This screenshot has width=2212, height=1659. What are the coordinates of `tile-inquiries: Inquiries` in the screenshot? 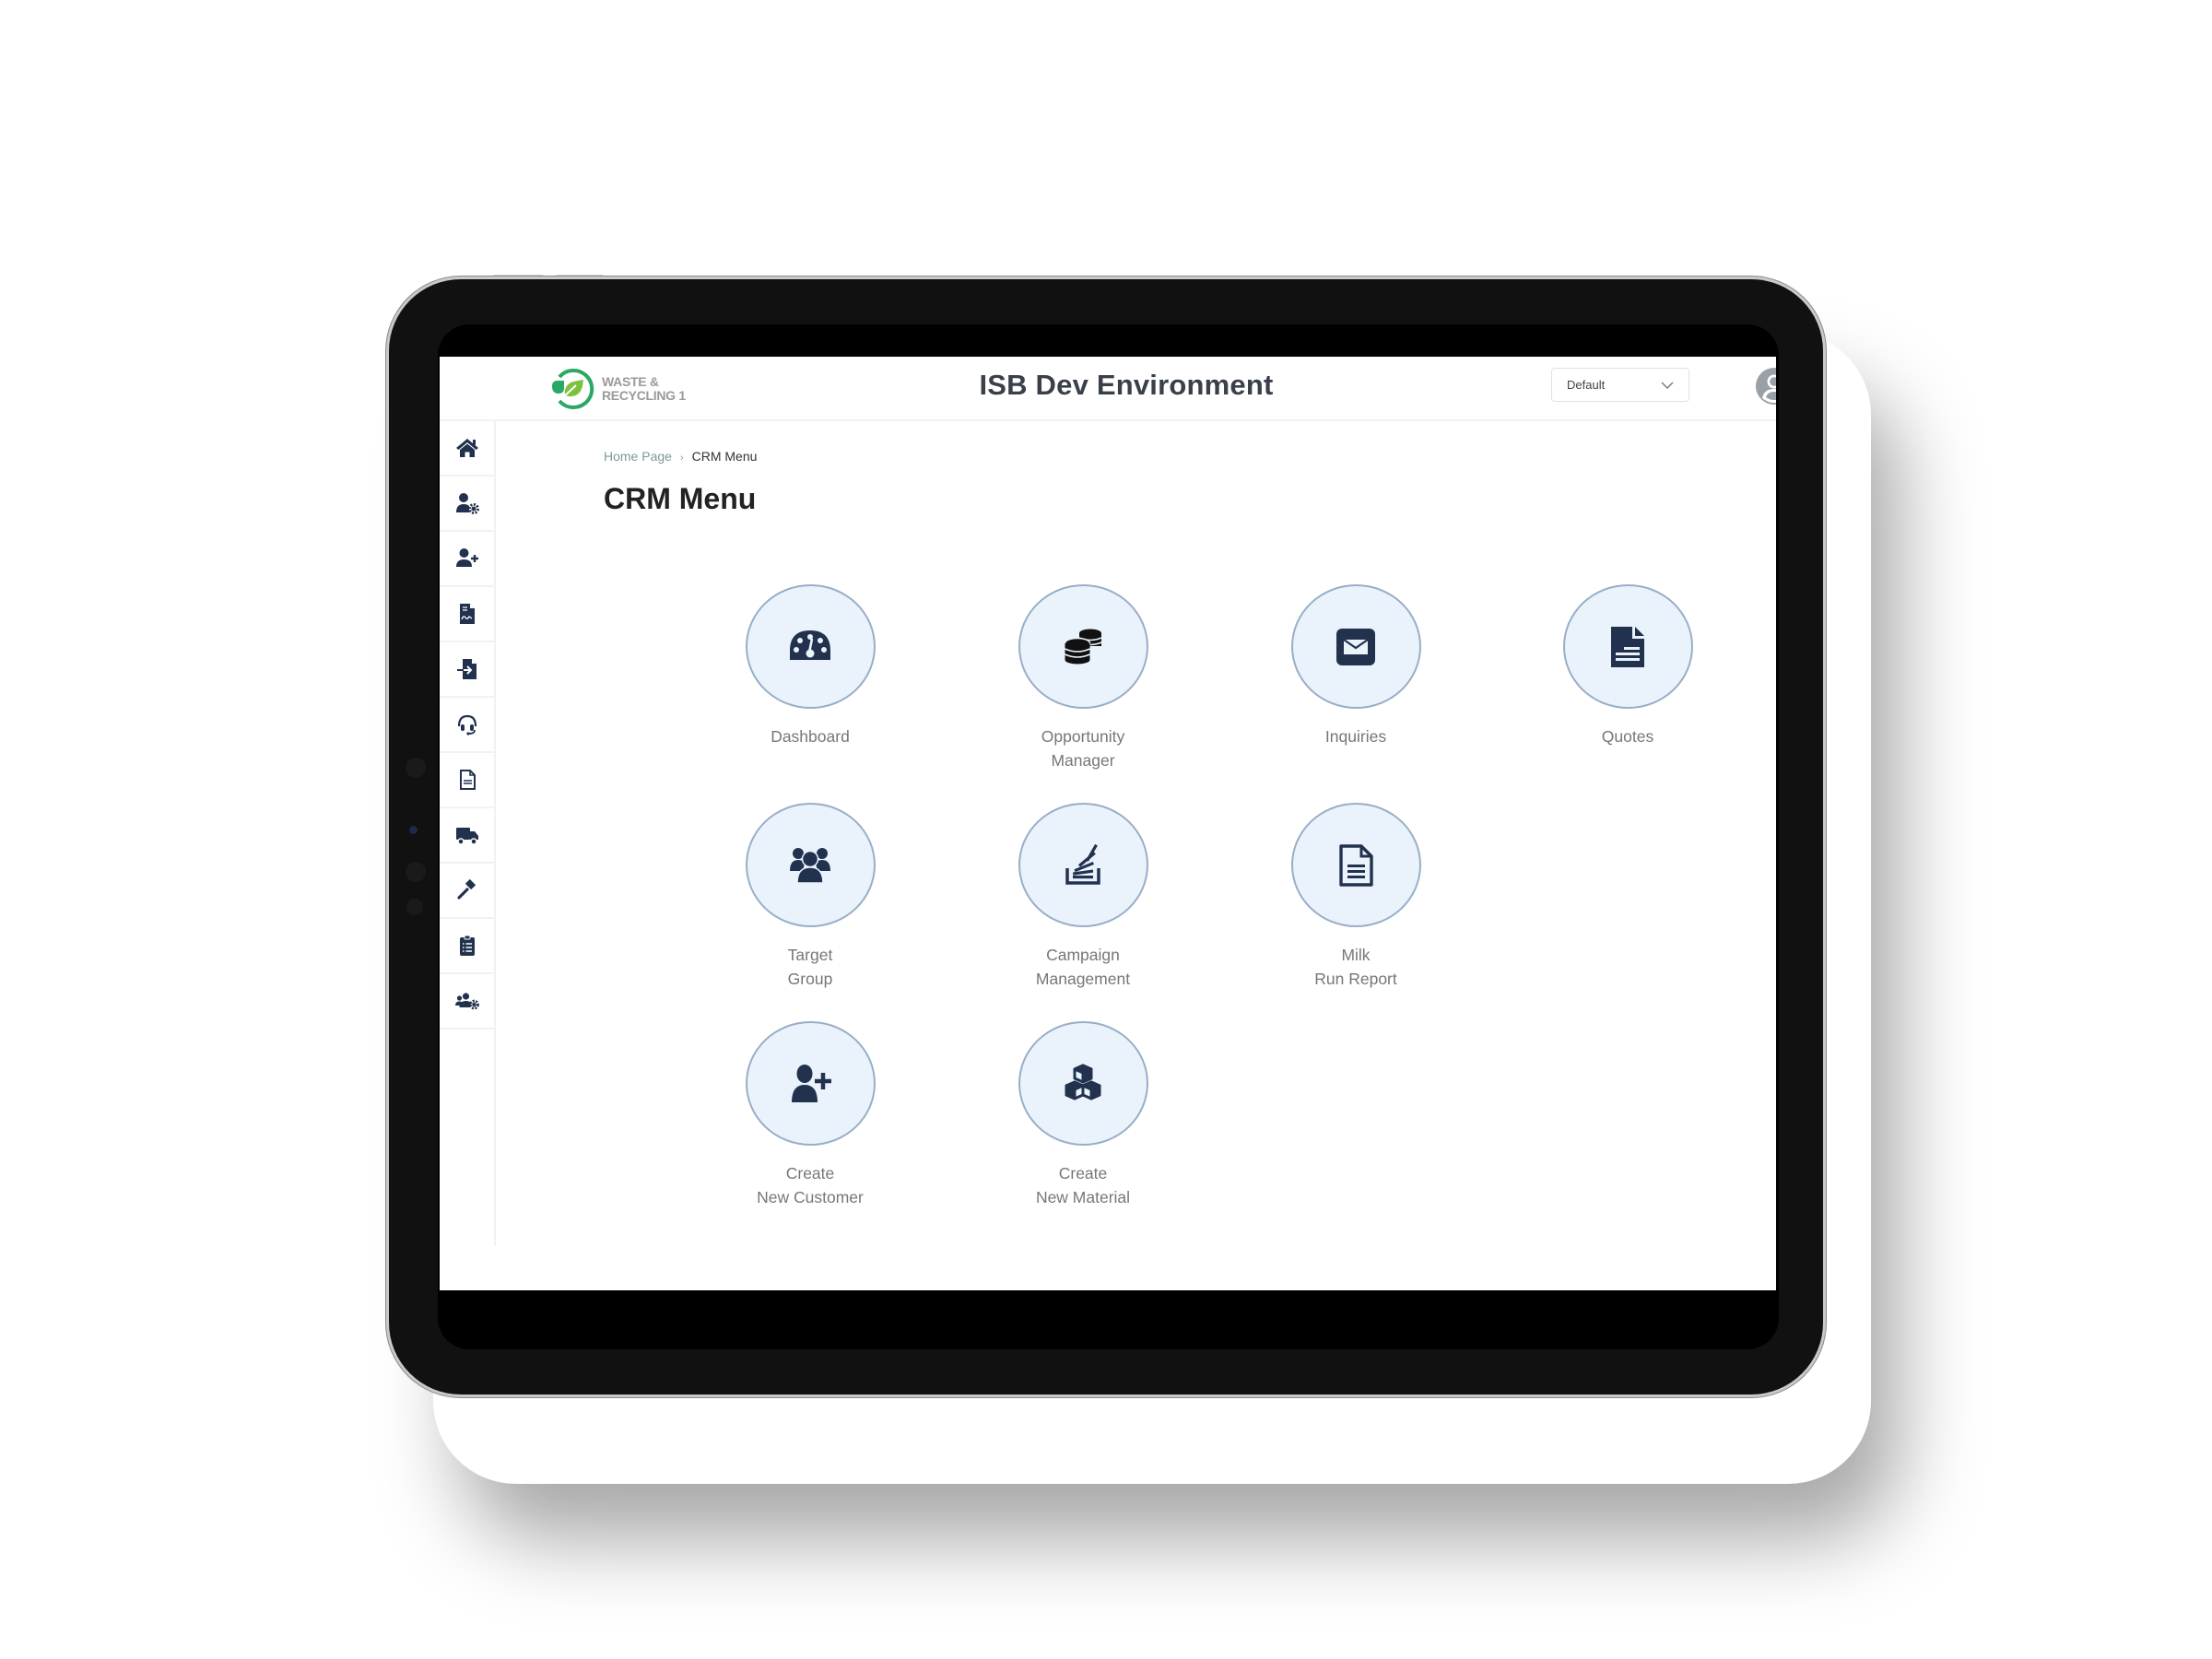 It's located at (1355, 666).